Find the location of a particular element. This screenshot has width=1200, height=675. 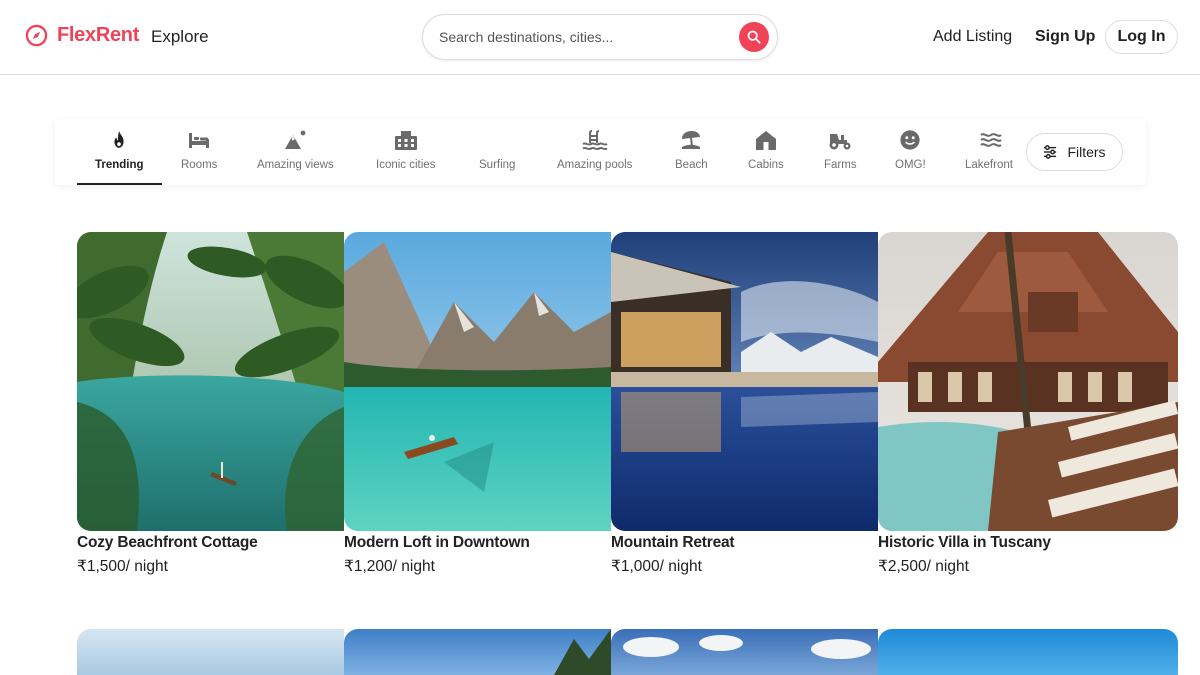

category-trending: Trending is located at coordinates (119, 156).